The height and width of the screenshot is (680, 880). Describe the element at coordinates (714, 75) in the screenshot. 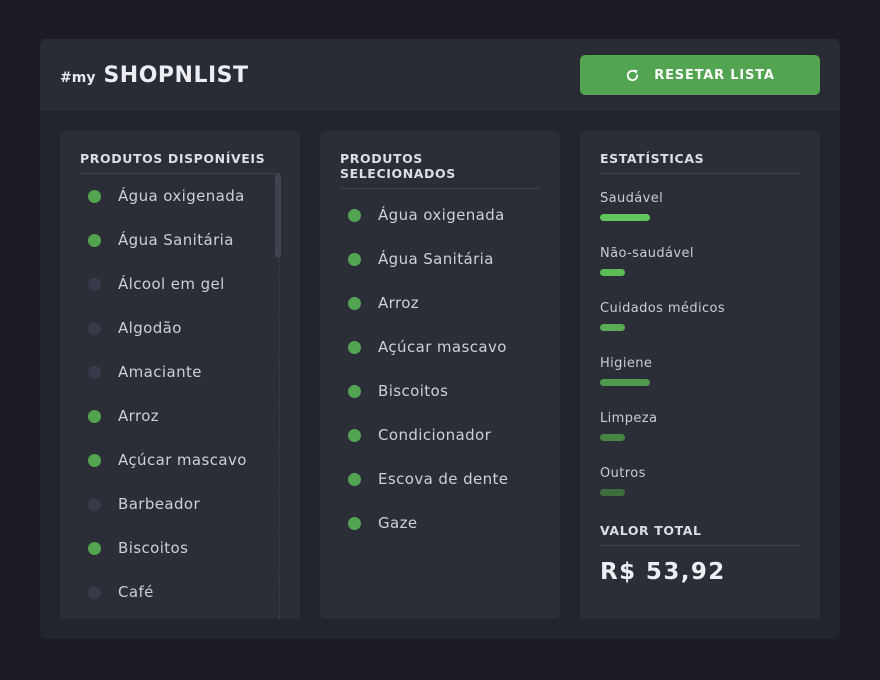

I see `reset-list-label: RESETAR LISTA` at that location.